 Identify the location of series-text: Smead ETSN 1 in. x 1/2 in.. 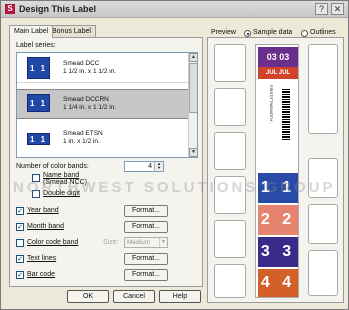
(83, 138).